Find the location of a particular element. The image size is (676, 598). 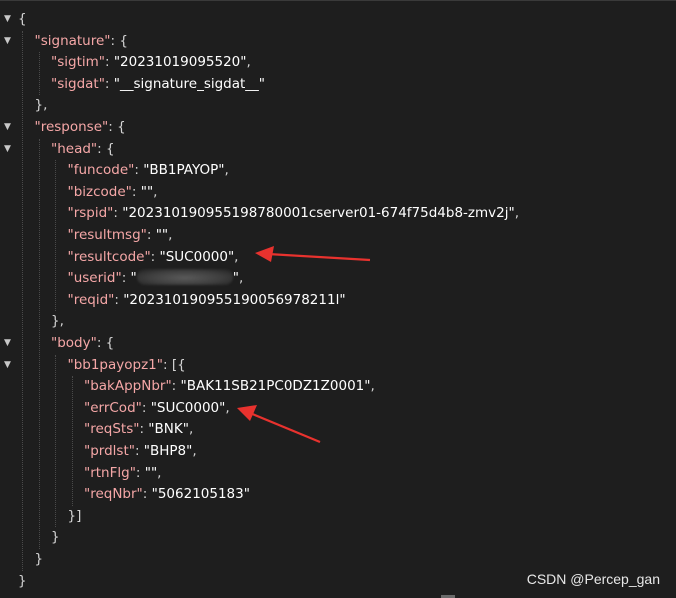

json-key: "bizcode" is located at coordinates (99, 191).